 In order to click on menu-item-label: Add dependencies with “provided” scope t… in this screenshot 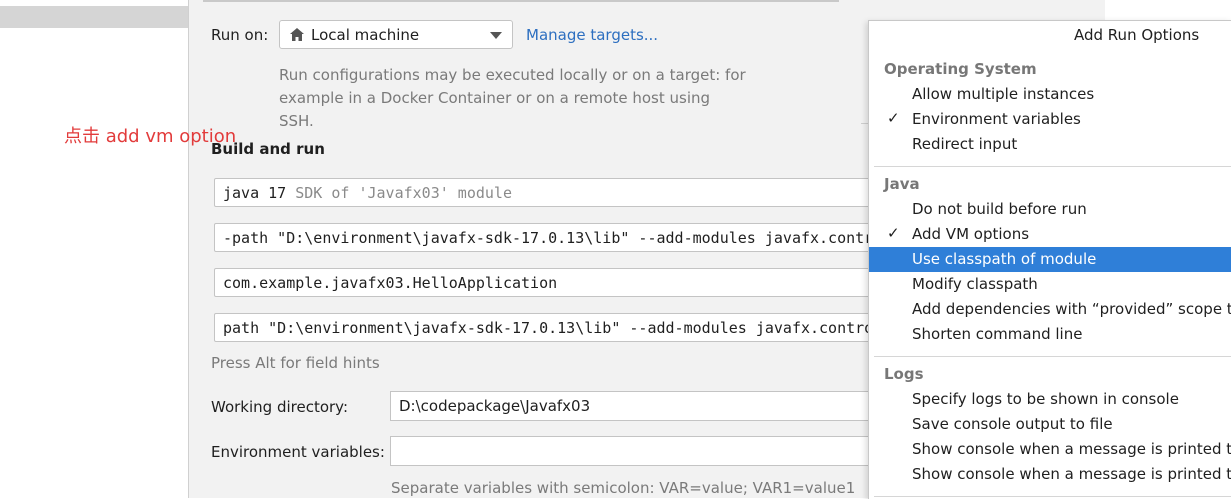, I will do `click(1071, 309)`.